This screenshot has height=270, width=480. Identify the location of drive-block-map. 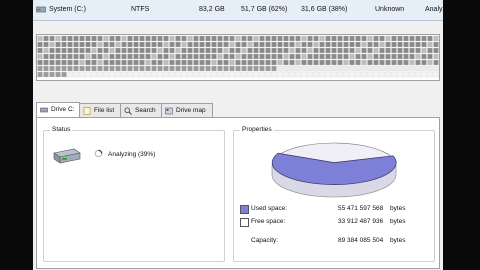
(238, 57).